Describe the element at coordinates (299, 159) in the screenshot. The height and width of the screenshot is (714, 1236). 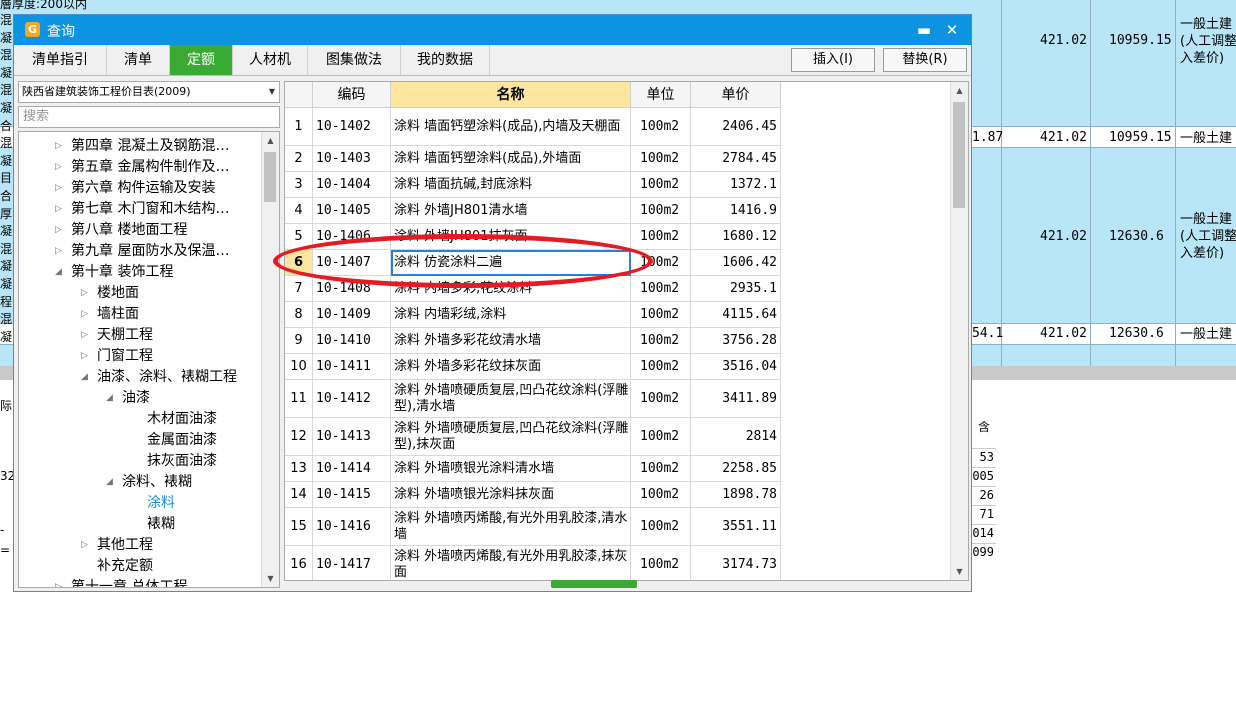
I see `row-number: 2` at that location.